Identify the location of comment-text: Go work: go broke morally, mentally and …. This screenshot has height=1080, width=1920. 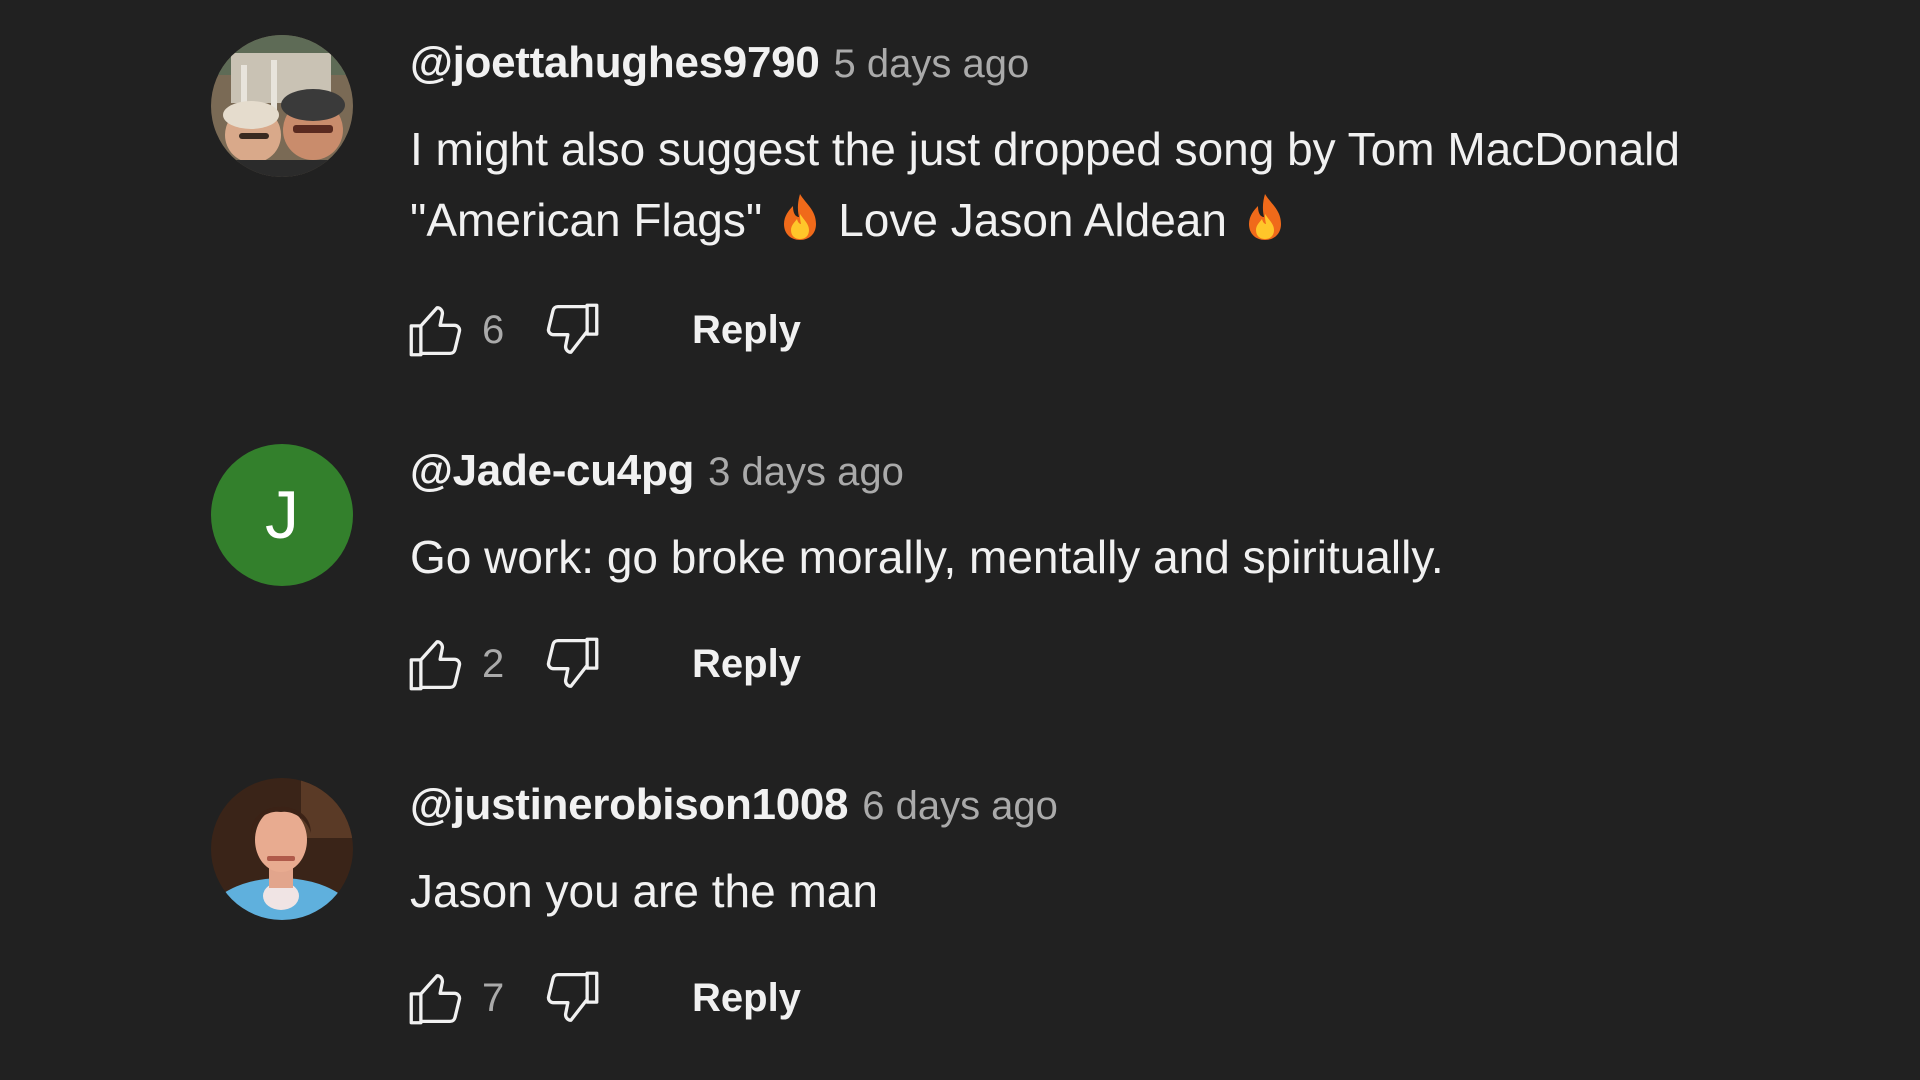
(927, 557).